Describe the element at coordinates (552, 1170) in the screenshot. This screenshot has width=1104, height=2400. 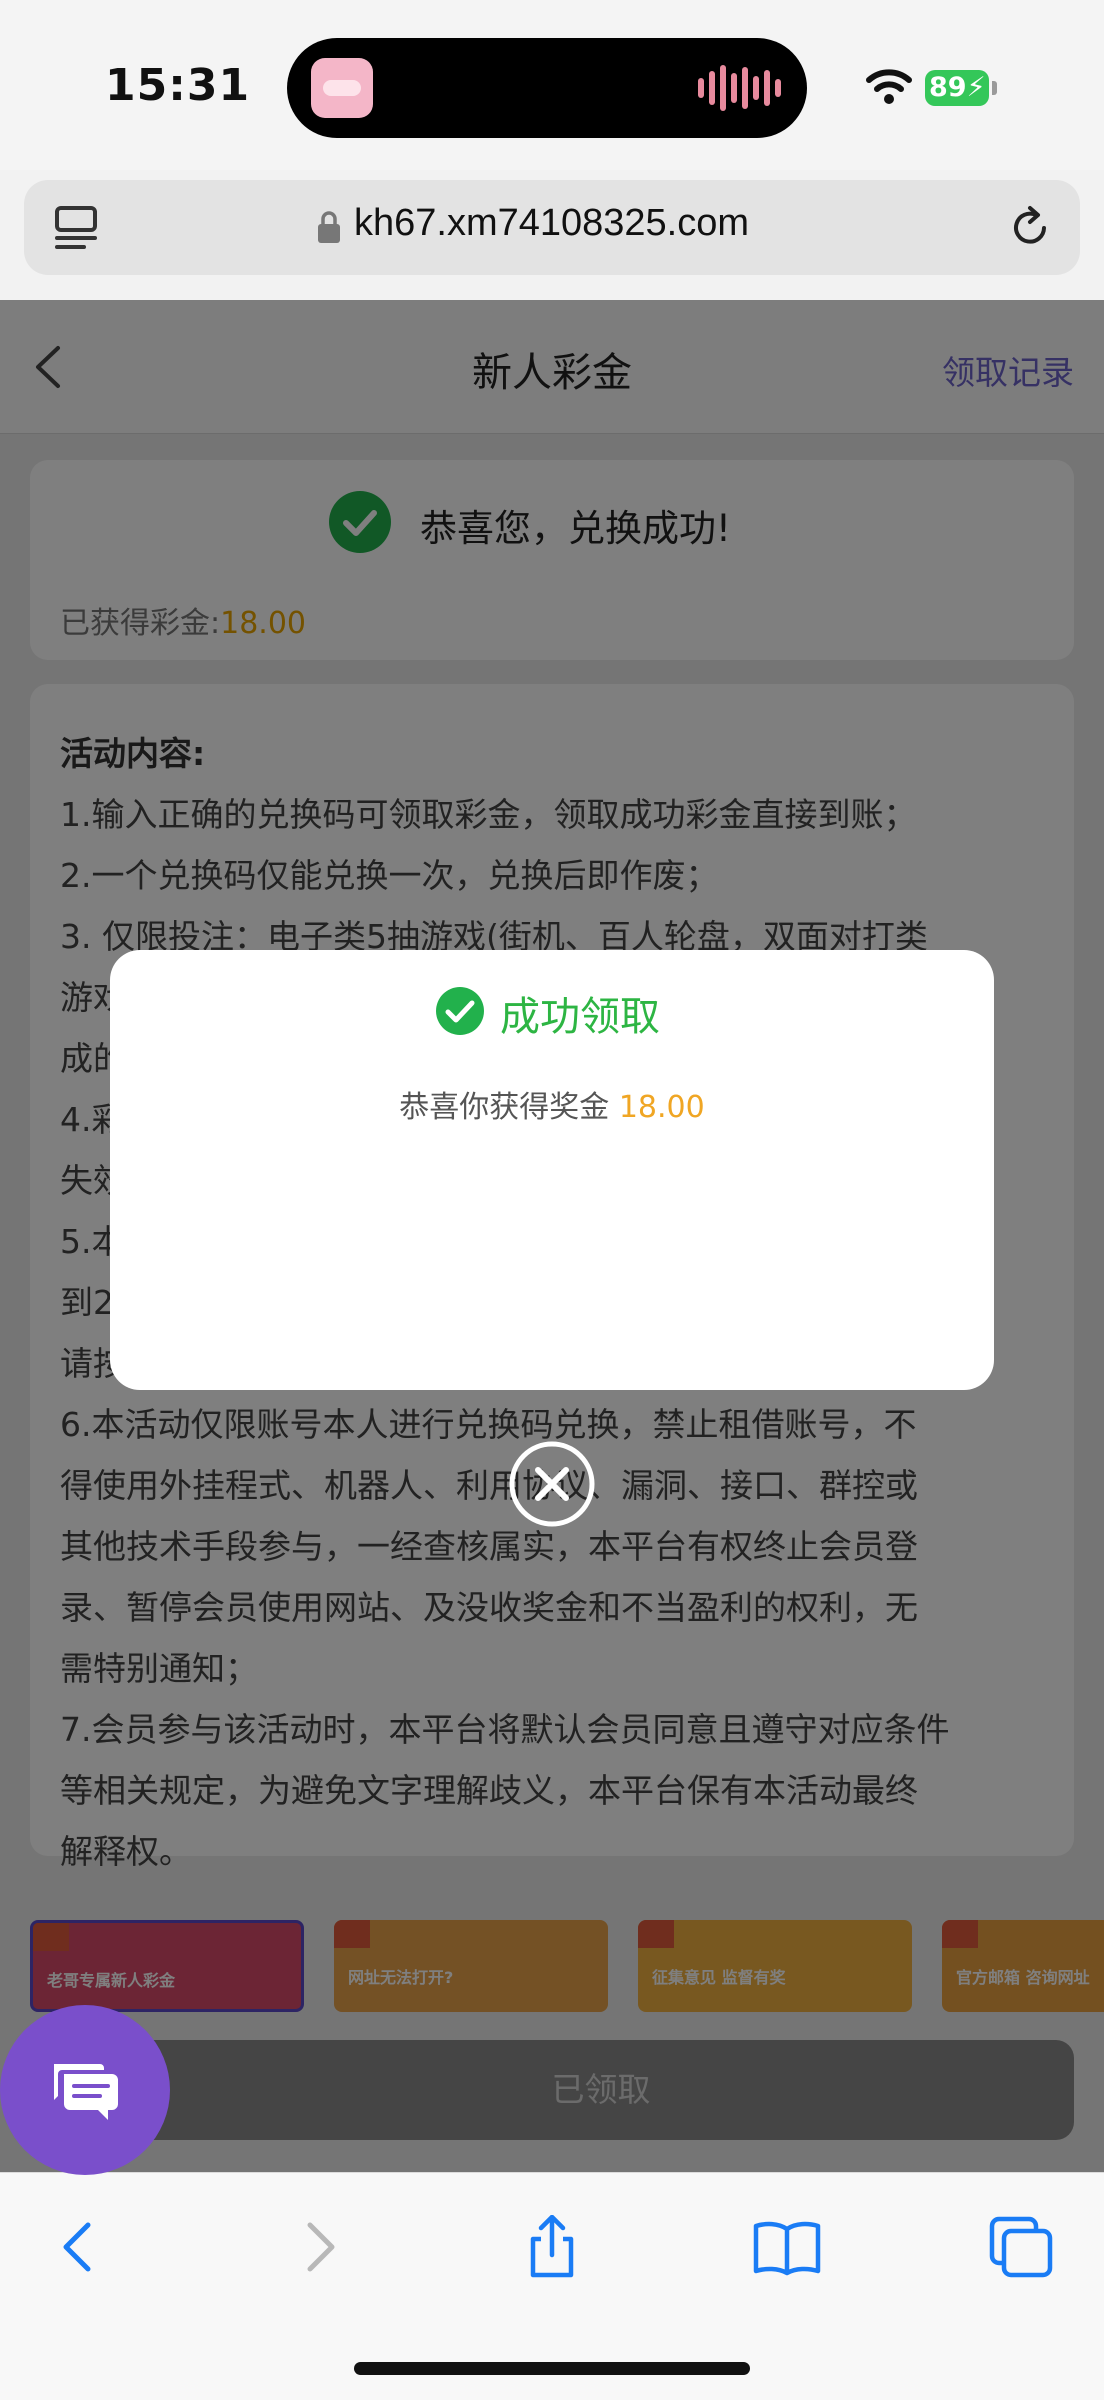
I see `success-modal: 成功领取 恭喜你获得奖金 18.00` at that location.